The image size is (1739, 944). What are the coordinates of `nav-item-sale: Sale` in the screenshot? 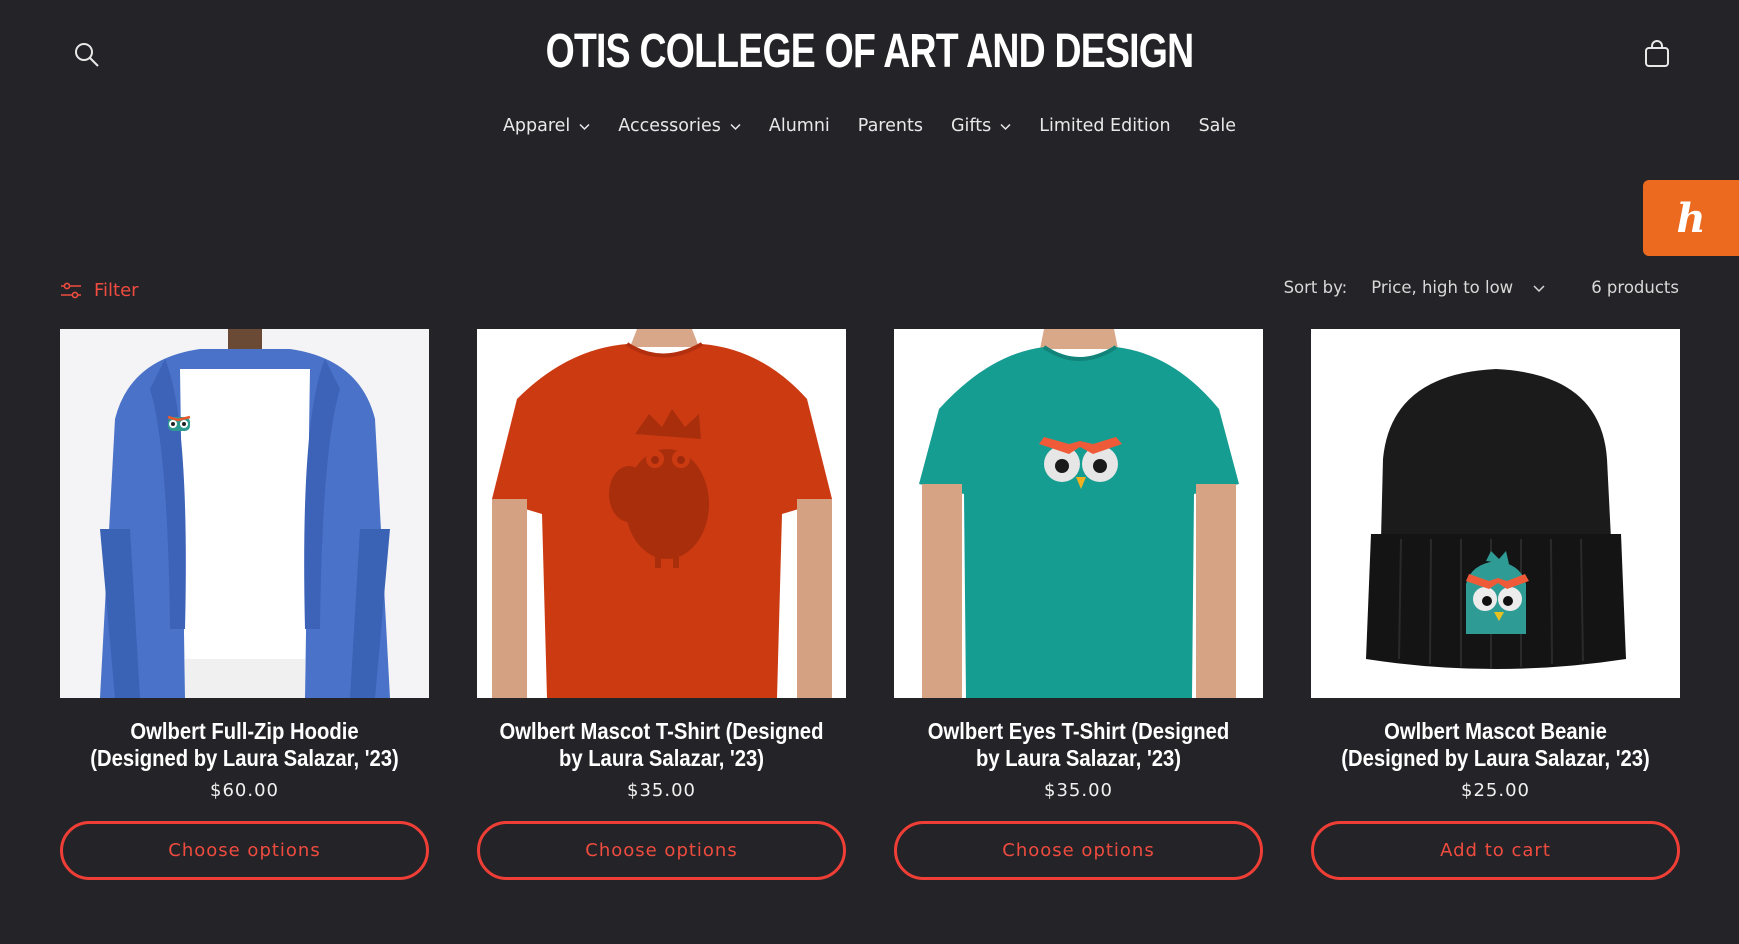 It's located at (1217, 126).